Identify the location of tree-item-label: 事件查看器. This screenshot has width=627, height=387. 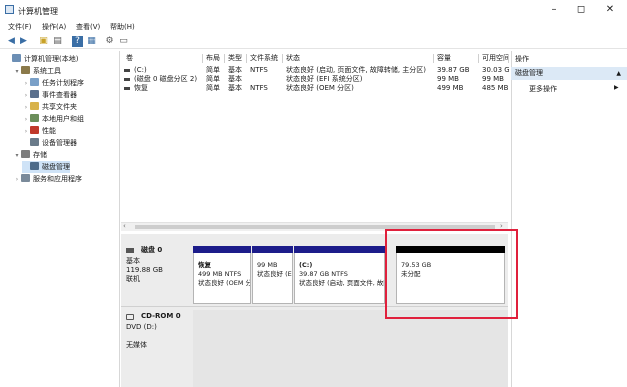
(59, 95).